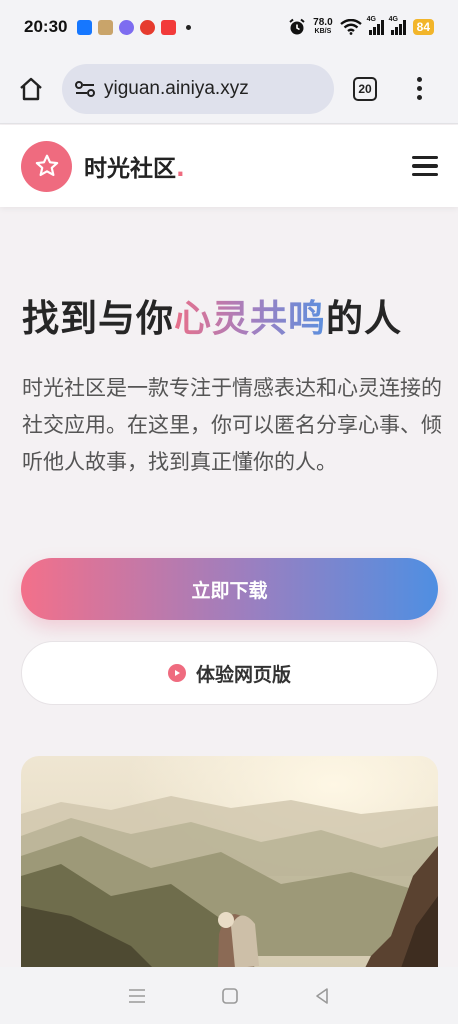  I want to click on status-right: 78.0 KB/S 4G 4G 84, so click(361, 26).